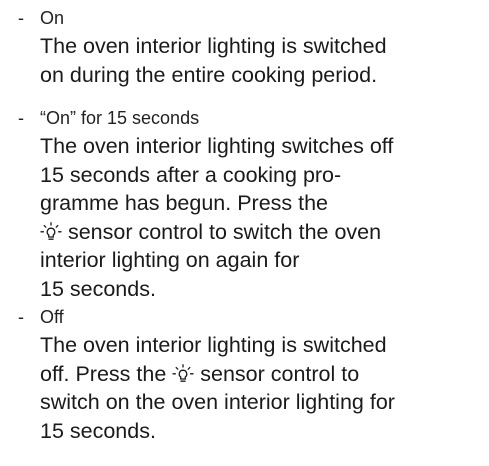 The image size is (489, 466). What do you see at coordinates (217, 146) in the screenshot?
I see `description-line: The oven interior lighting switches off` at bounding box center [217, 146].